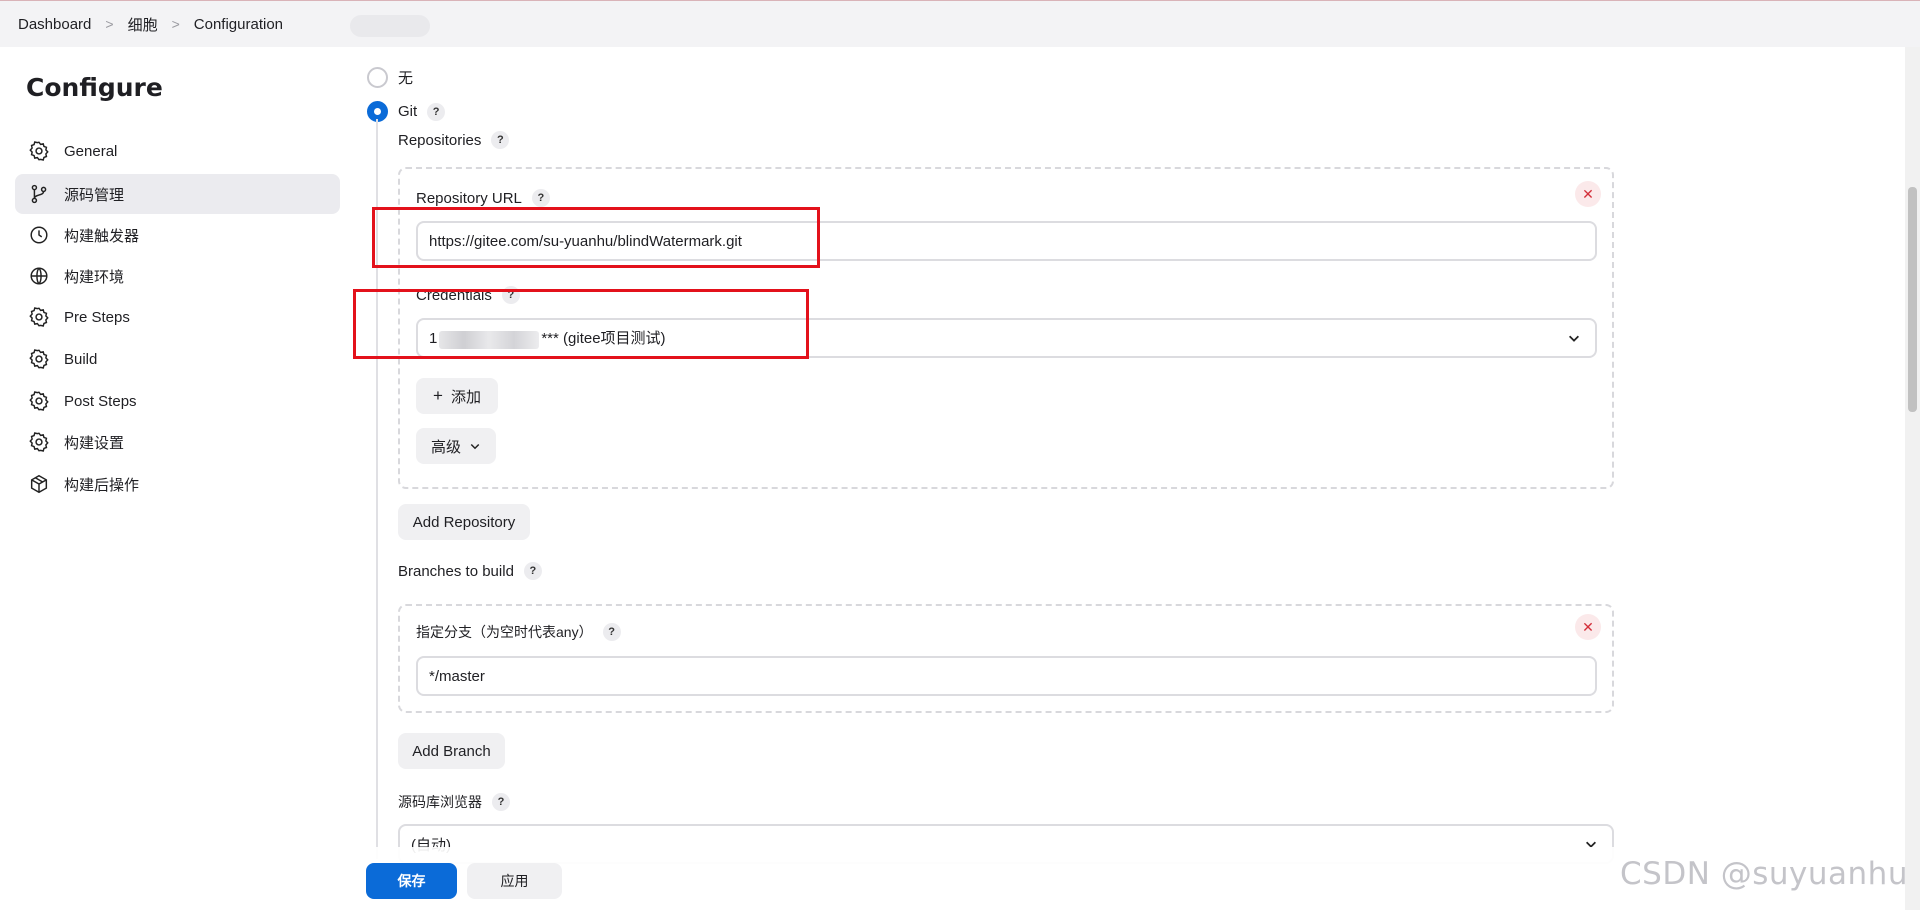  I want to click on branches-label-text: Branches to build, so click(456, 571).